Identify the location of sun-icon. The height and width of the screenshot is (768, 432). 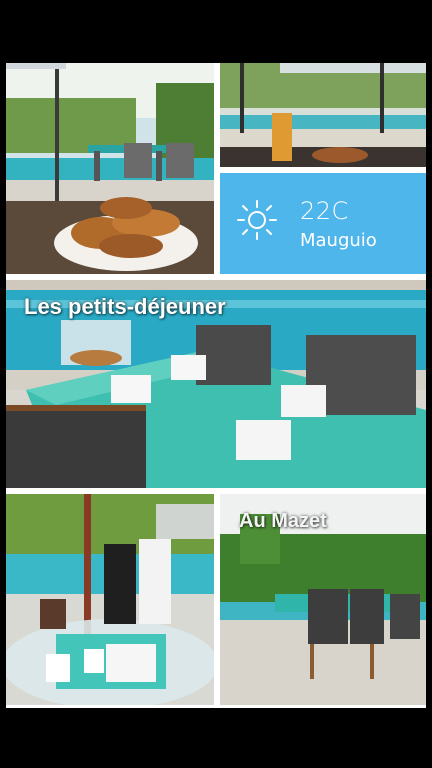
(257, 220).